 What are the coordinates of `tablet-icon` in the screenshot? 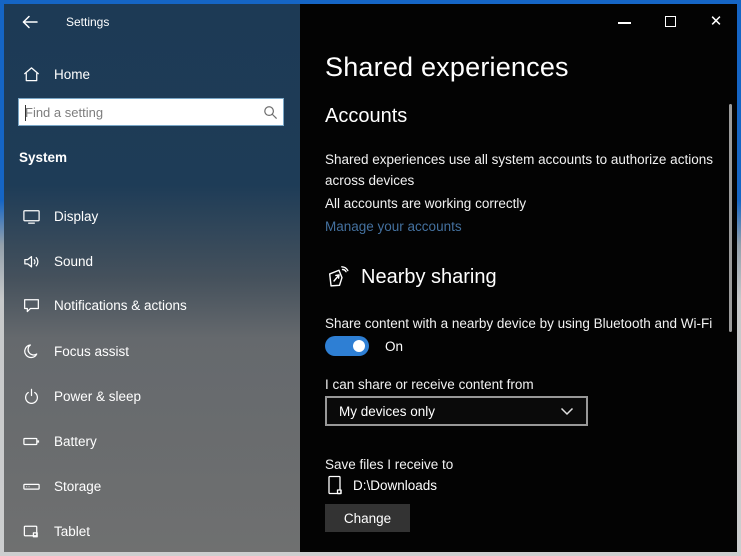 It's located at (31, 531).